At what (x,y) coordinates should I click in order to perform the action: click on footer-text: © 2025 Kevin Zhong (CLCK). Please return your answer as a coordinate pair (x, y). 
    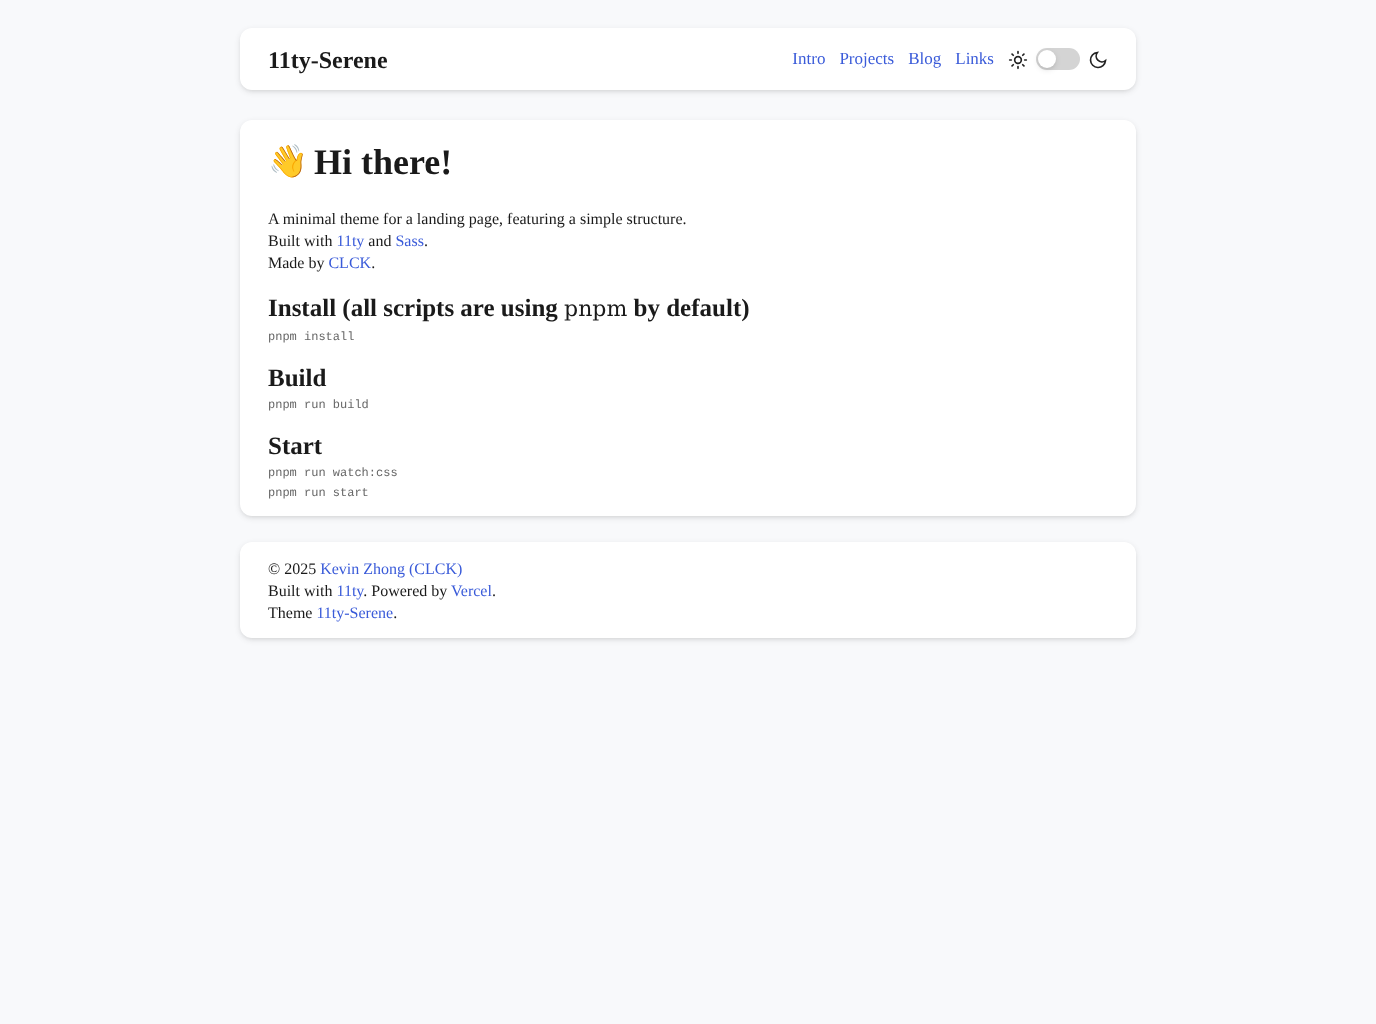
    Looking at the image, I should click on (366, 569).